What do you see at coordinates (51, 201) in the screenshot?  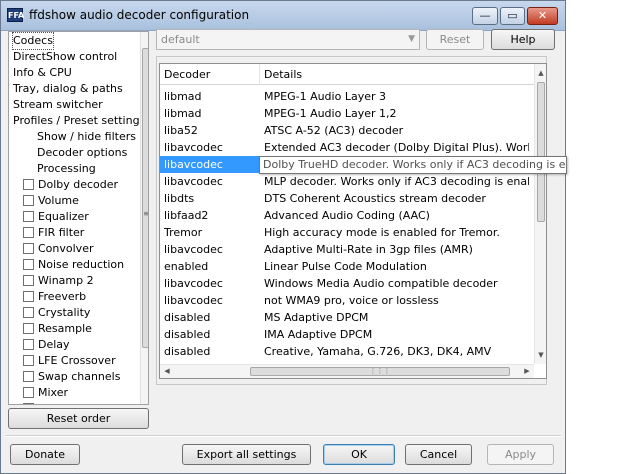 I see `sidebar-item: Volume` at bounding box center [51, 201].